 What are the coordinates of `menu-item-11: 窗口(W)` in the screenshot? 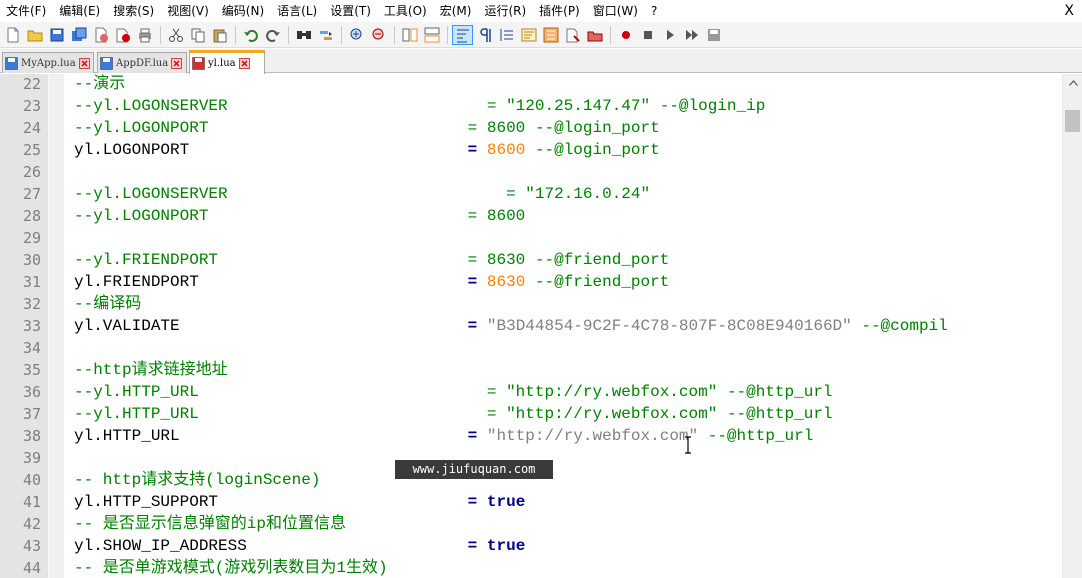 It's located at (616, 11).